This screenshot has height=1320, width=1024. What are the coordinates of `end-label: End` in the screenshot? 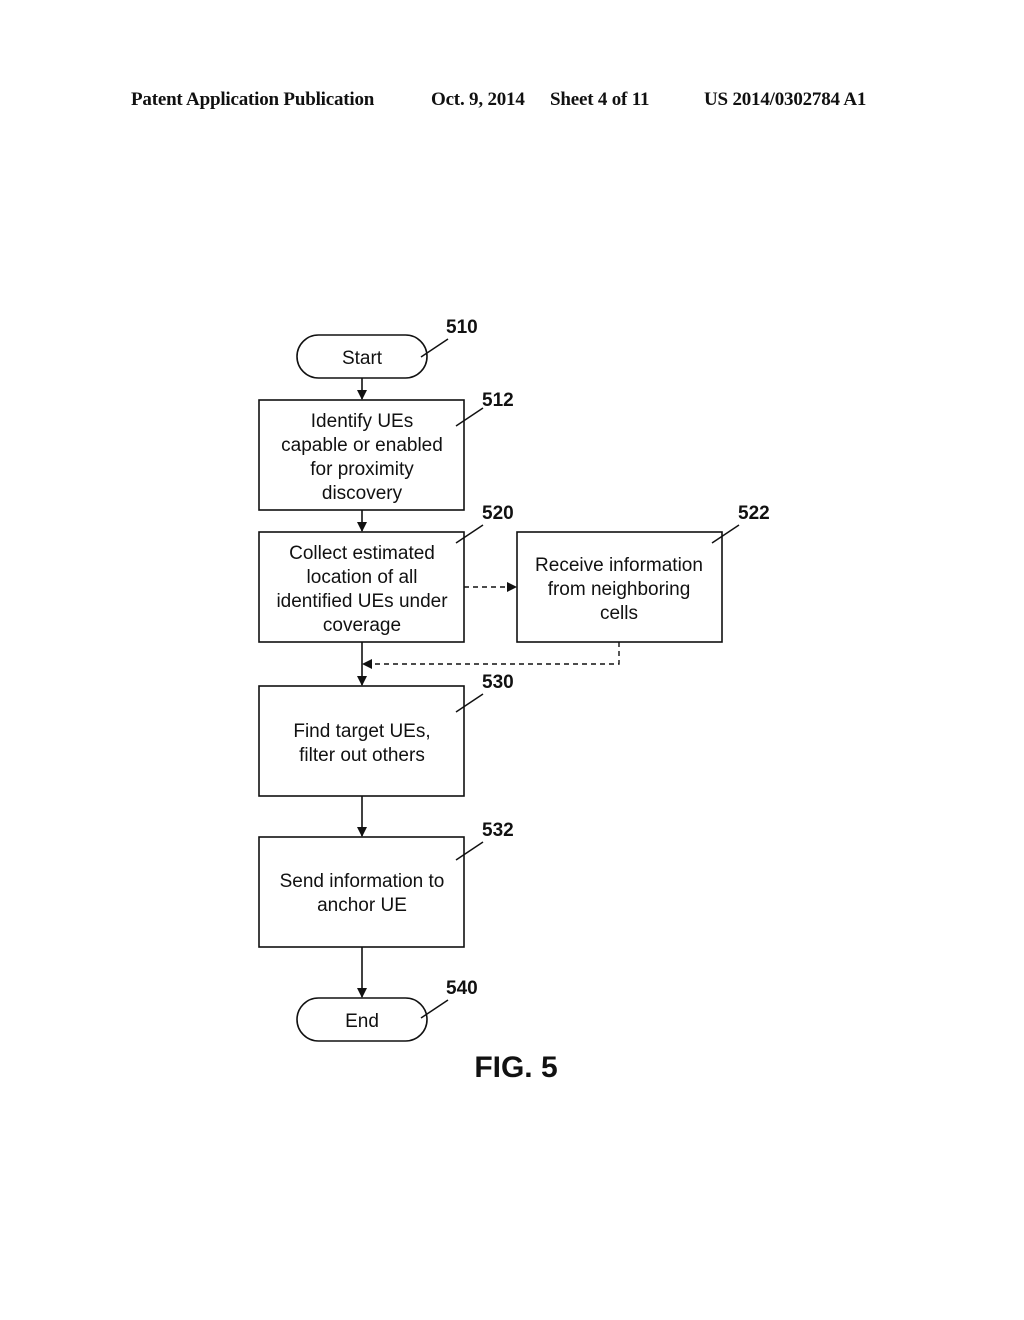 It's located at (362, 1021).